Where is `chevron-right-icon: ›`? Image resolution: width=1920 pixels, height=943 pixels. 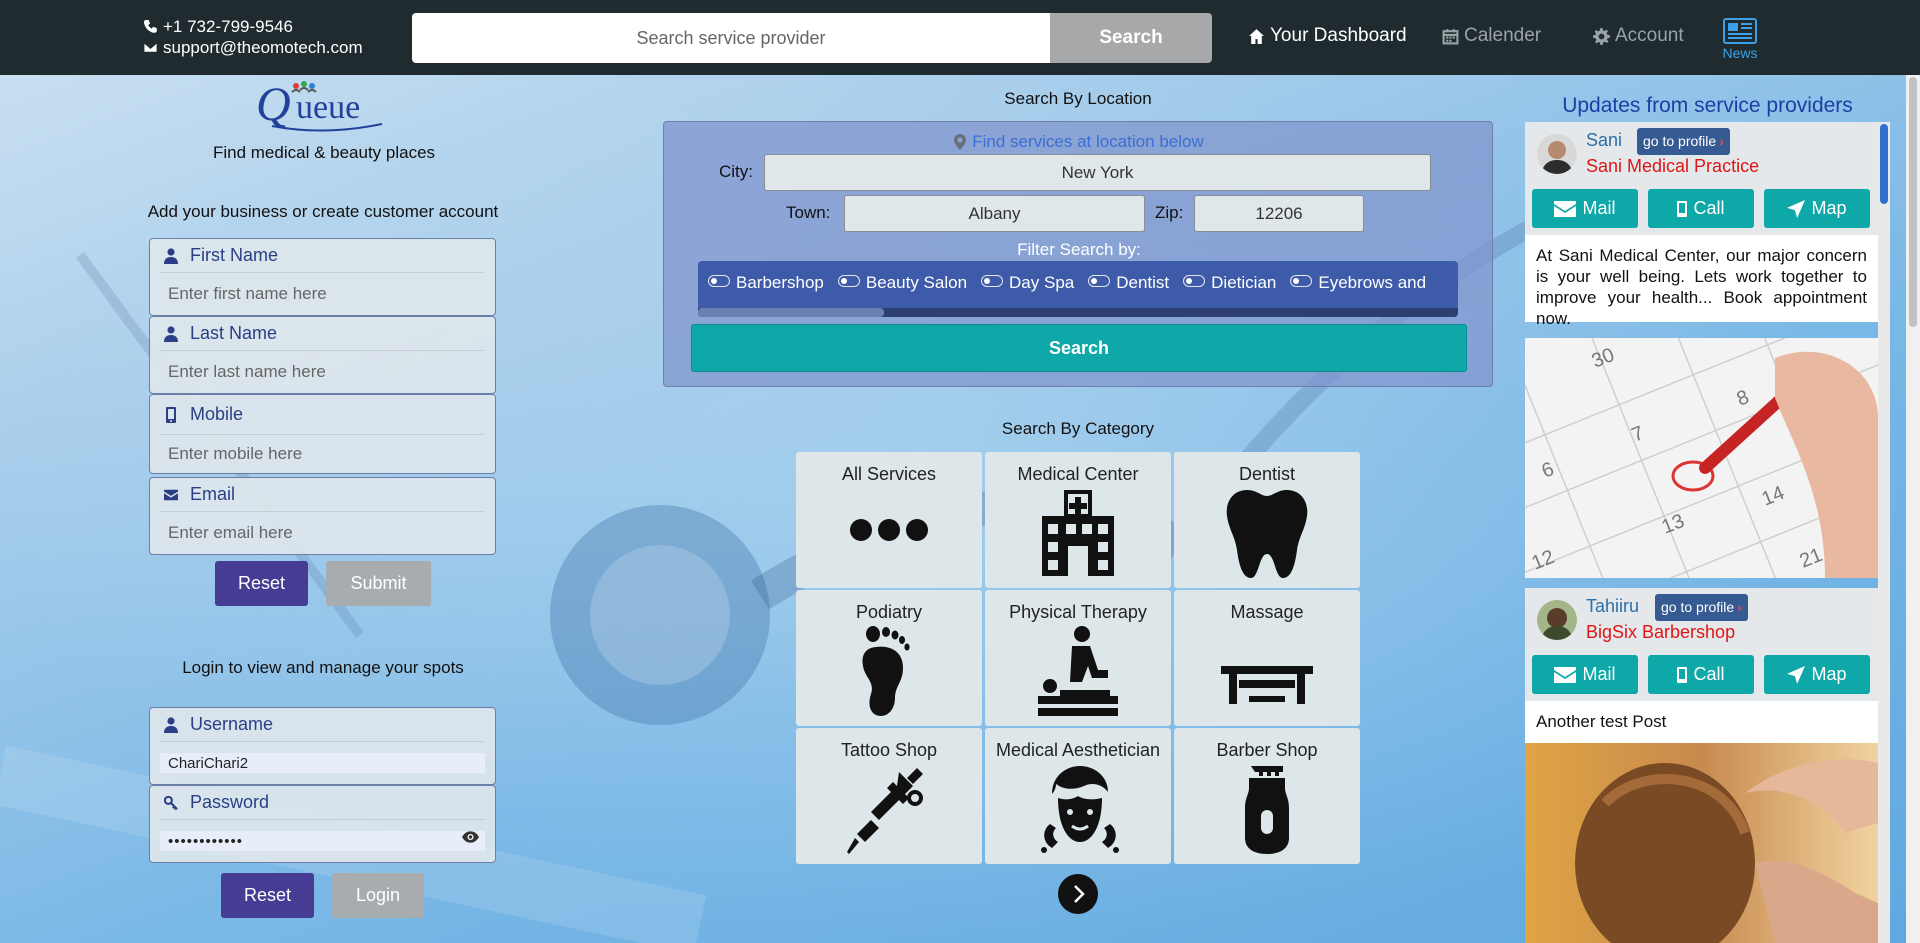 chevron-right-icon: › is located at coordinates (1739, 607).